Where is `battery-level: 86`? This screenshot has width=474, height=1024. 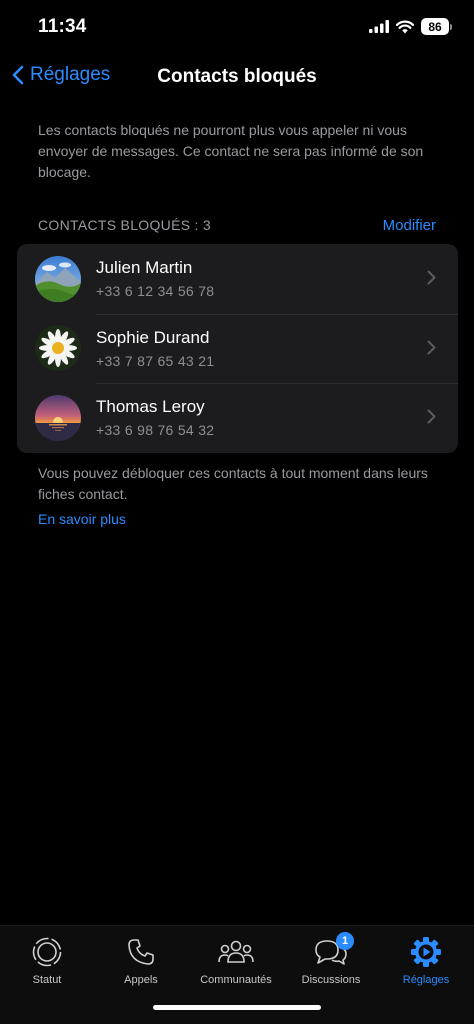
battery-level: 86 is located at coordinates (435, 26).